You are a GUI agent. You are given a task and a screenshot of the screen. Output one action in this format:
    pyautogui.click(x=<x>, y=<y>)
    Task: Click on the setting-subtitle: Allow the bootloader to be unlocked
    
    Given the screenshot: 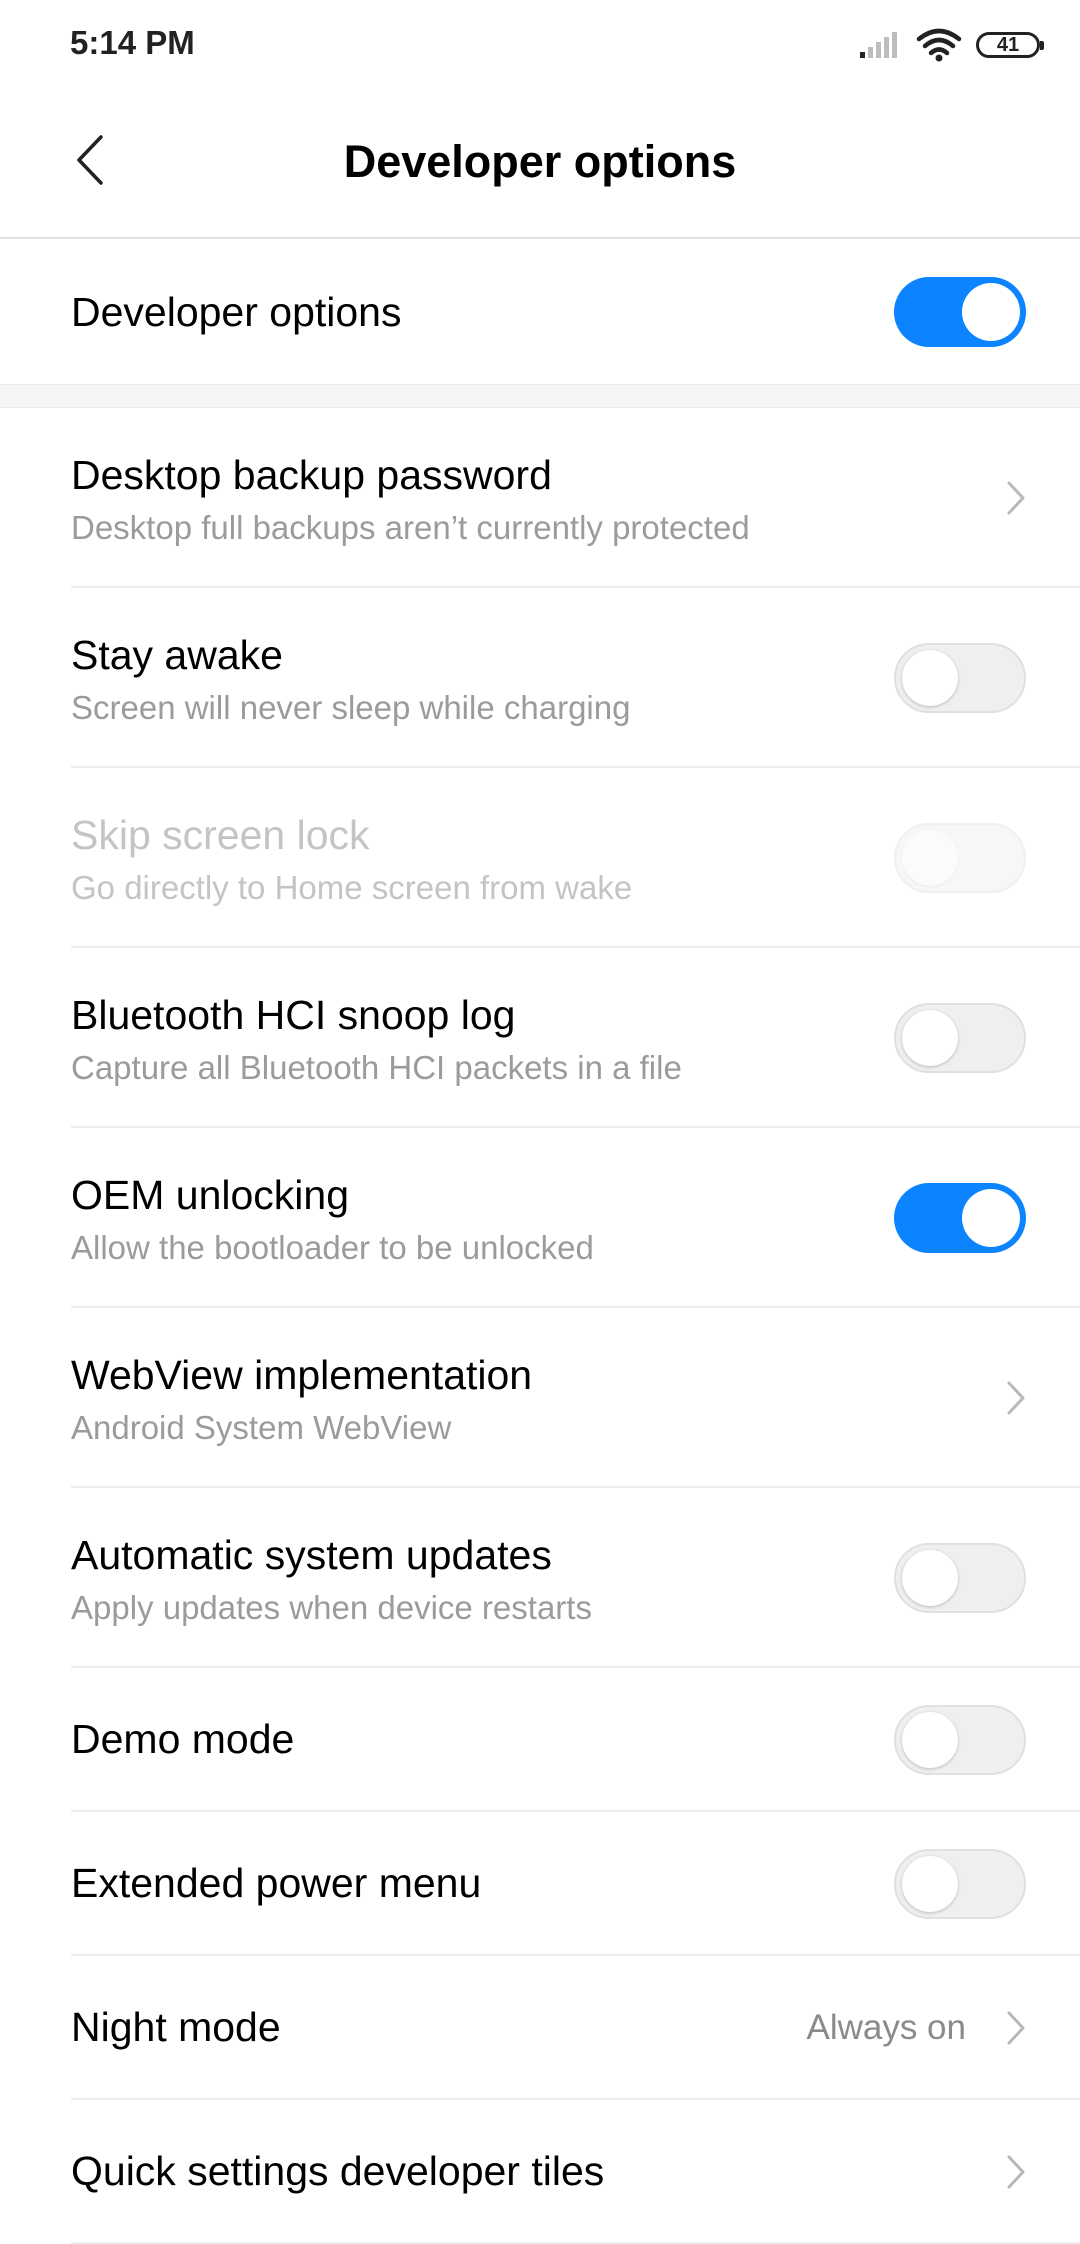 What is the action you would take?
    pyautogui.click(x=332, y=1247)
    